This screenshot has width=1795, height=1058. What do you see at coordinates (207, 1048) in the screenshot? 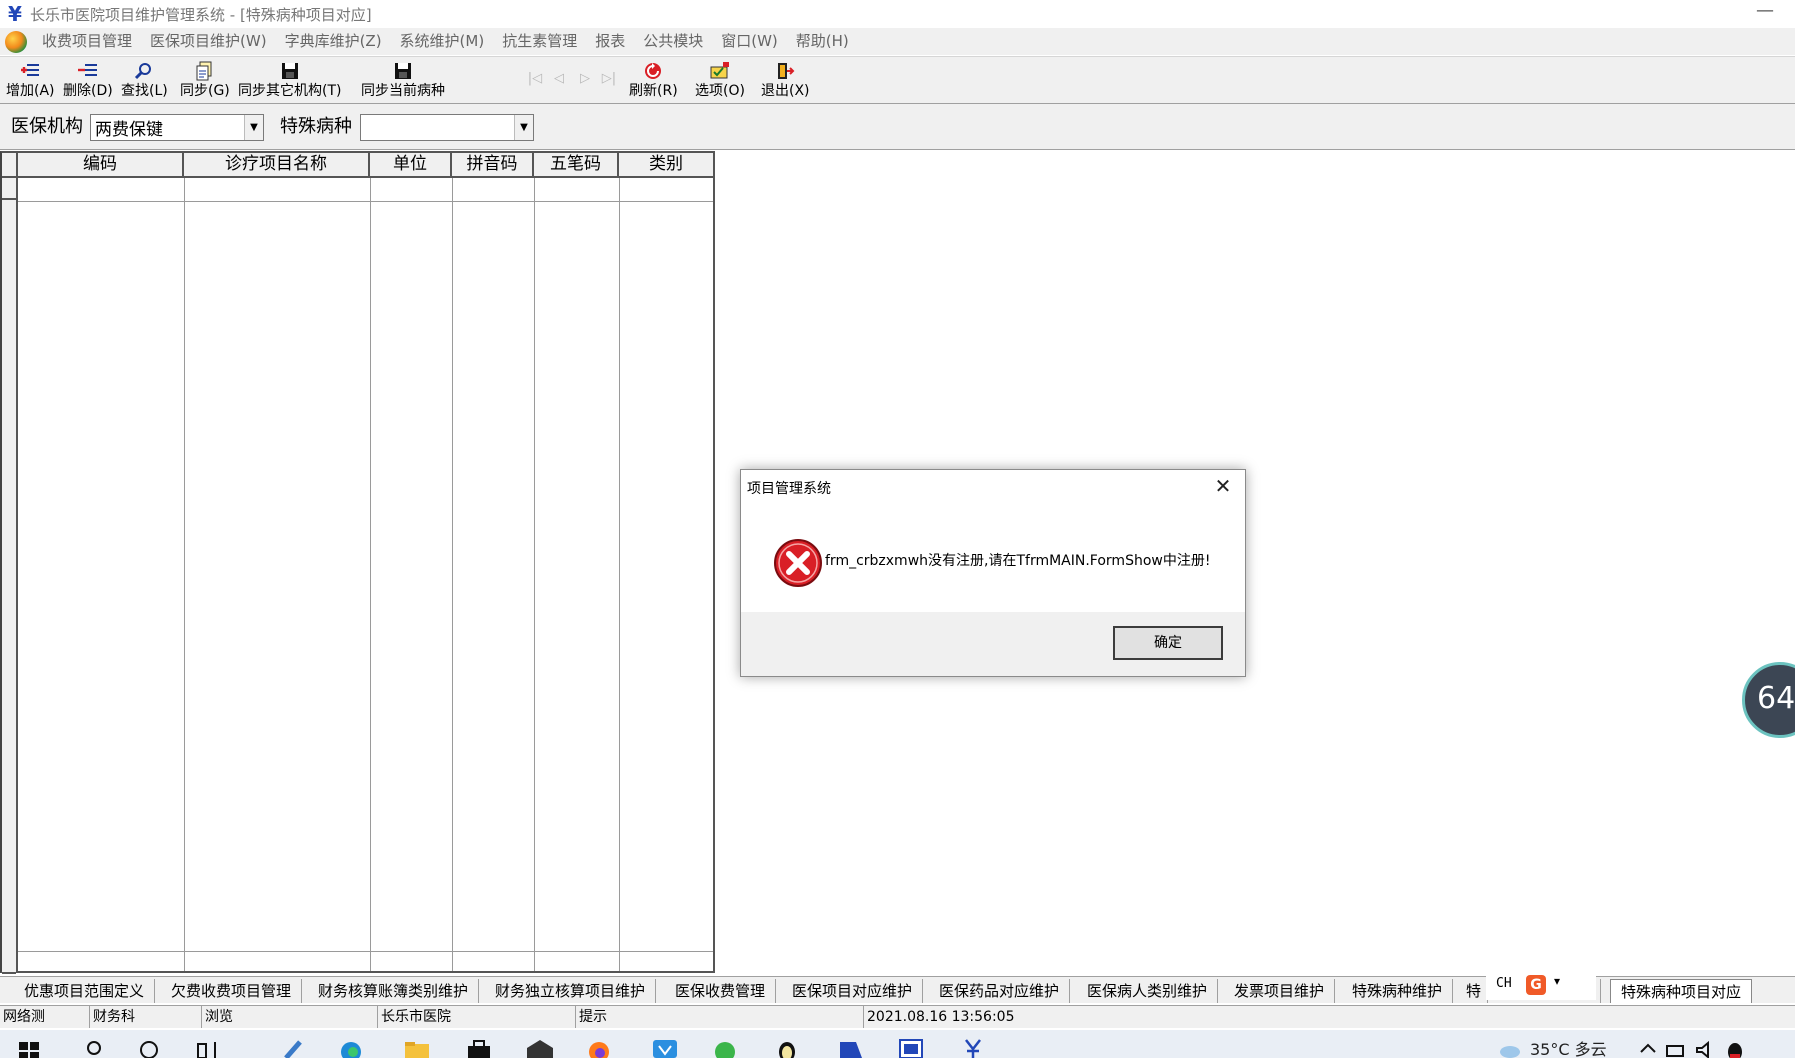
I see `task-view-icon` at bounding box center [207, 1048].